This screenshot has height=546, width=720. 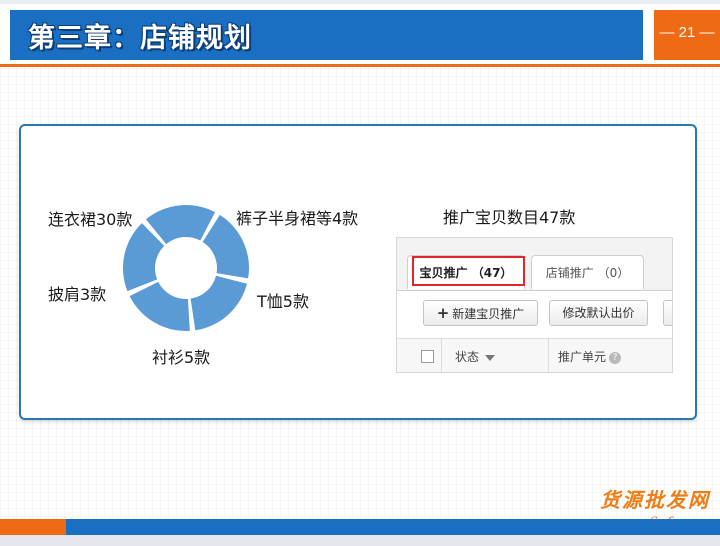 What do you see at coordinates (582, 357) in the screenshot?
I see `unit-column-label: 推广单元` at bounding box center [582, 357].